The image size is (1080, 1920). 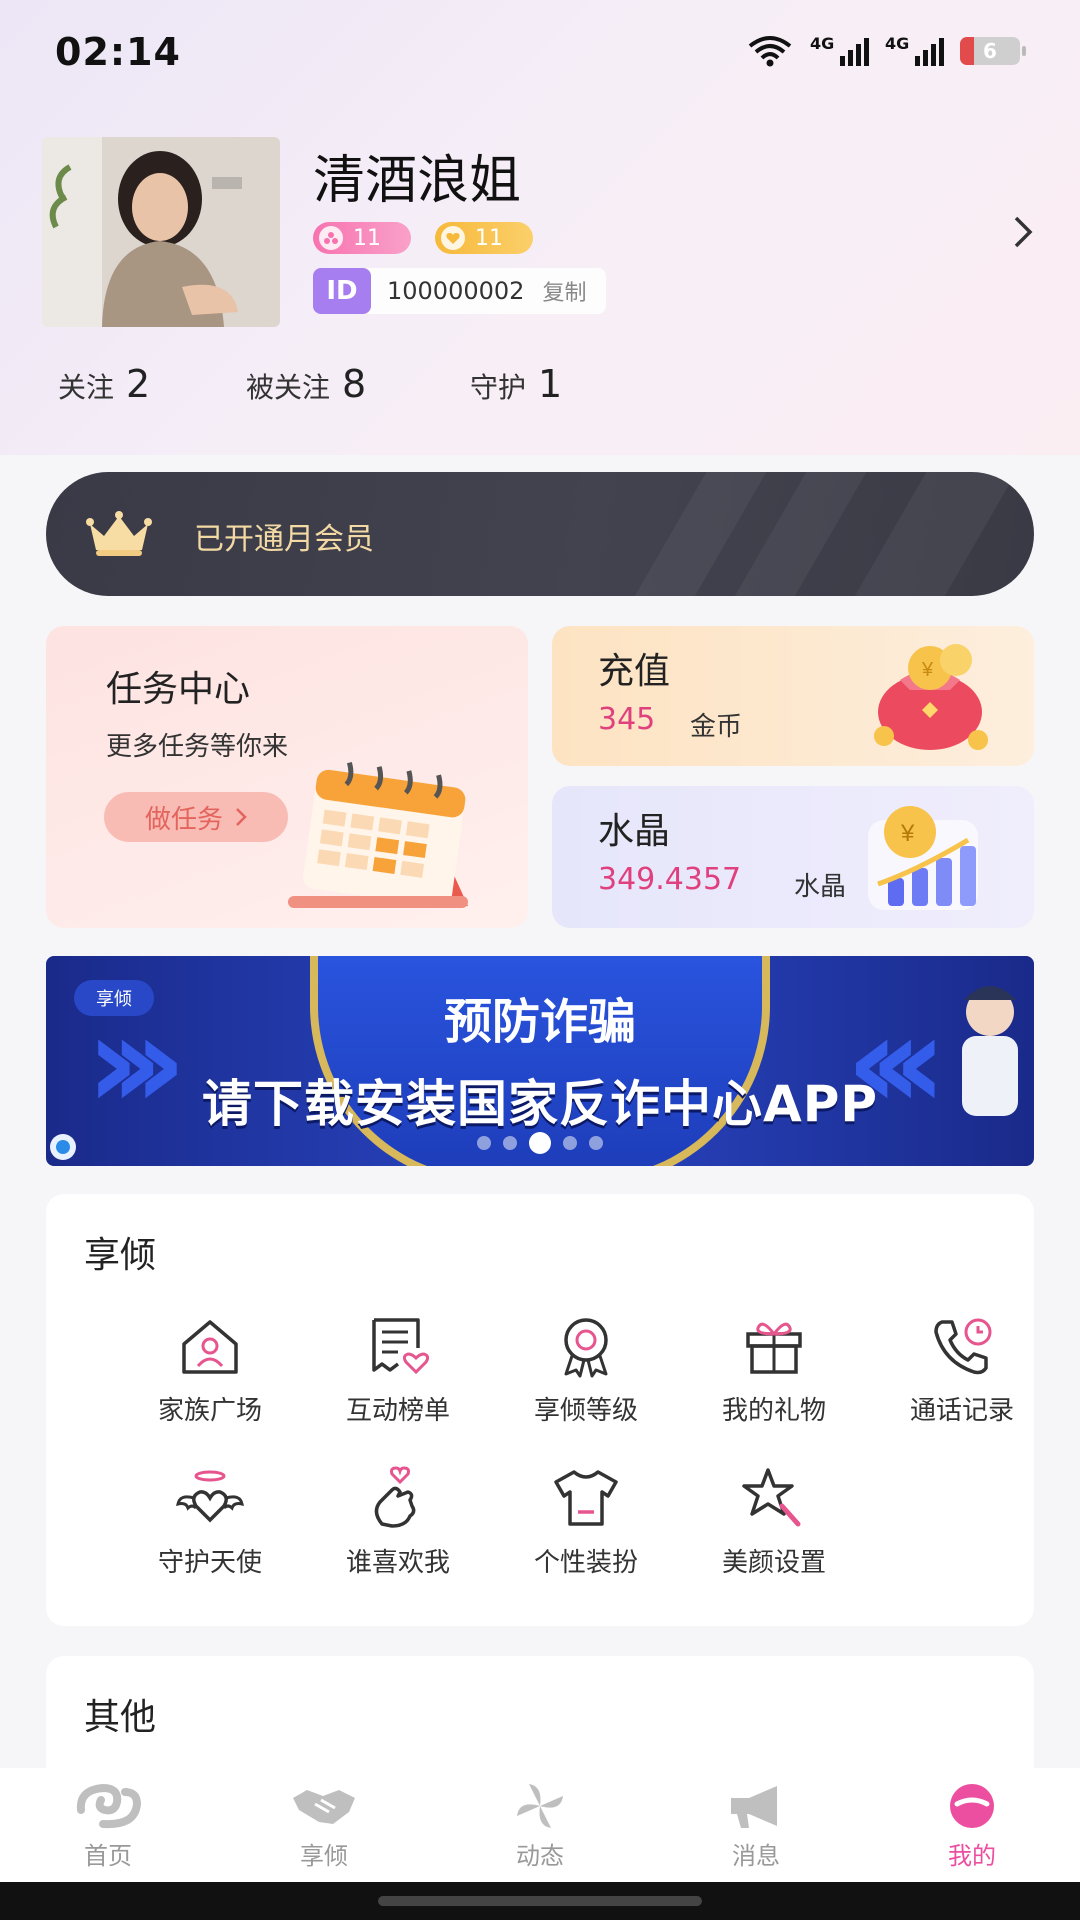 I want to click on feature-family-square: 家族广场, so click(x=210, y=1374).